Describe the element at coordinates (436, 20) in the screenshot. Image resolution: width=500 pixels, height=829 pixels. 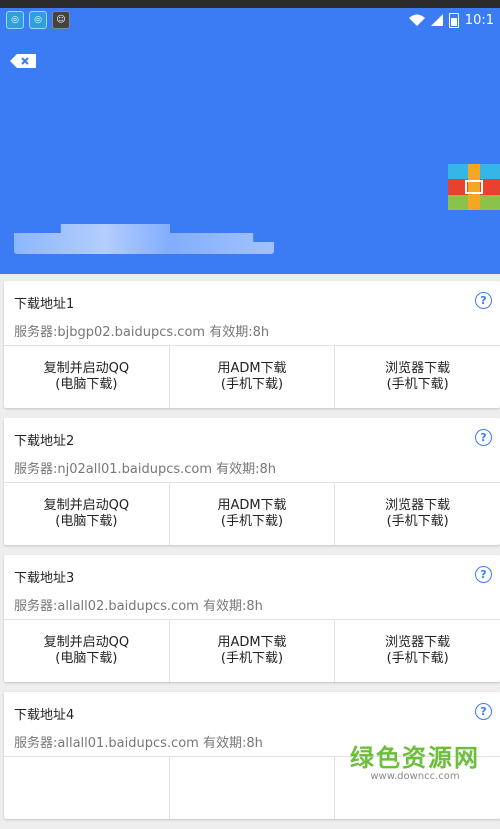
I see `signal-icon` at that location.